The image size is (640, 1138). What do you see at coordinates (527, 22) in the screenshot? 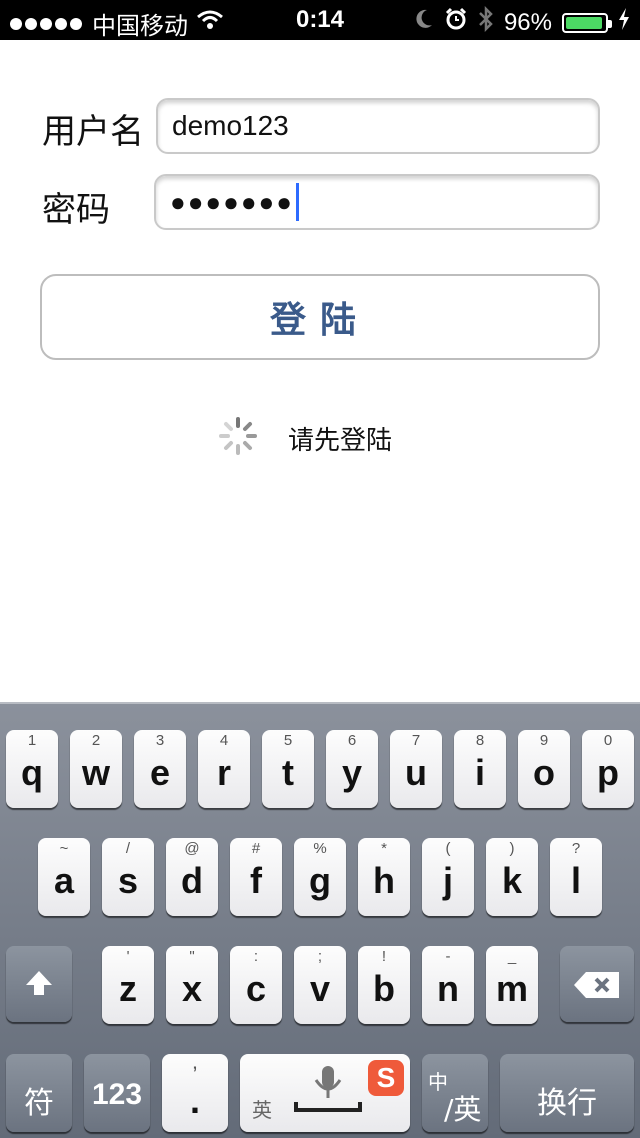
I see `battery-percent: 96%` at bounding box center [527, 22].